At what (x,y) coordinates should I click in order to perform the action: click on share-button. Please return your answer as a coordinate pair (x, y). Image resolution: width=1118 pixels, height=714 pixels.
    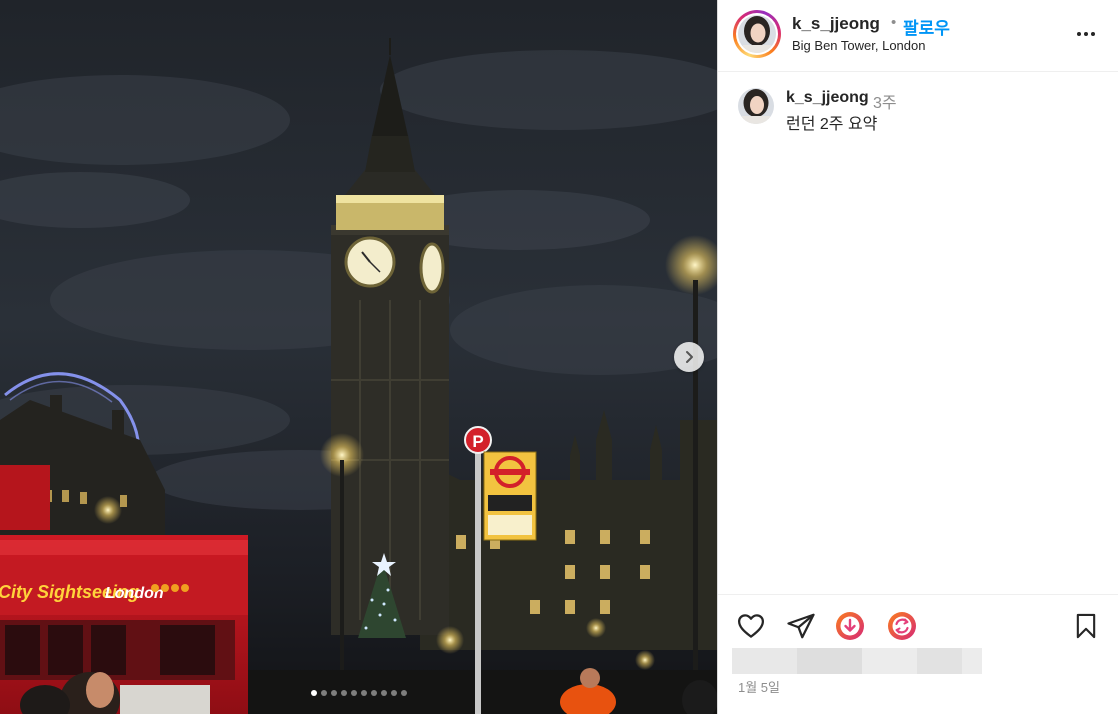
    Looking at the image, I should click on (801, 626).